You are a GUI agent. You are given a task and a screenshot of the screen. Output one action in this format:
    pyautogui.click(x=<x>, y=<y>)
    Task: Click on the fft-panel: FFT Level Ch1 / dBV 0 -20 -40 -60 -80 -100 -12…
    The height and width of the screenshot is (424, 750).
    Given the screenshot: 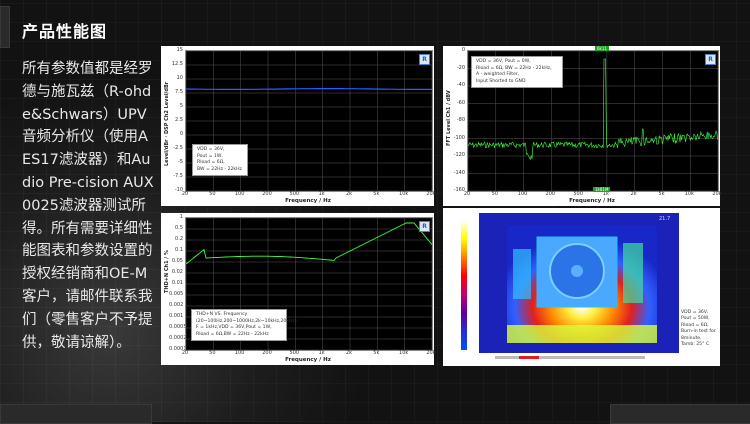 What is the action you would take?
    pyautogui.click(x=582, y=126)
    